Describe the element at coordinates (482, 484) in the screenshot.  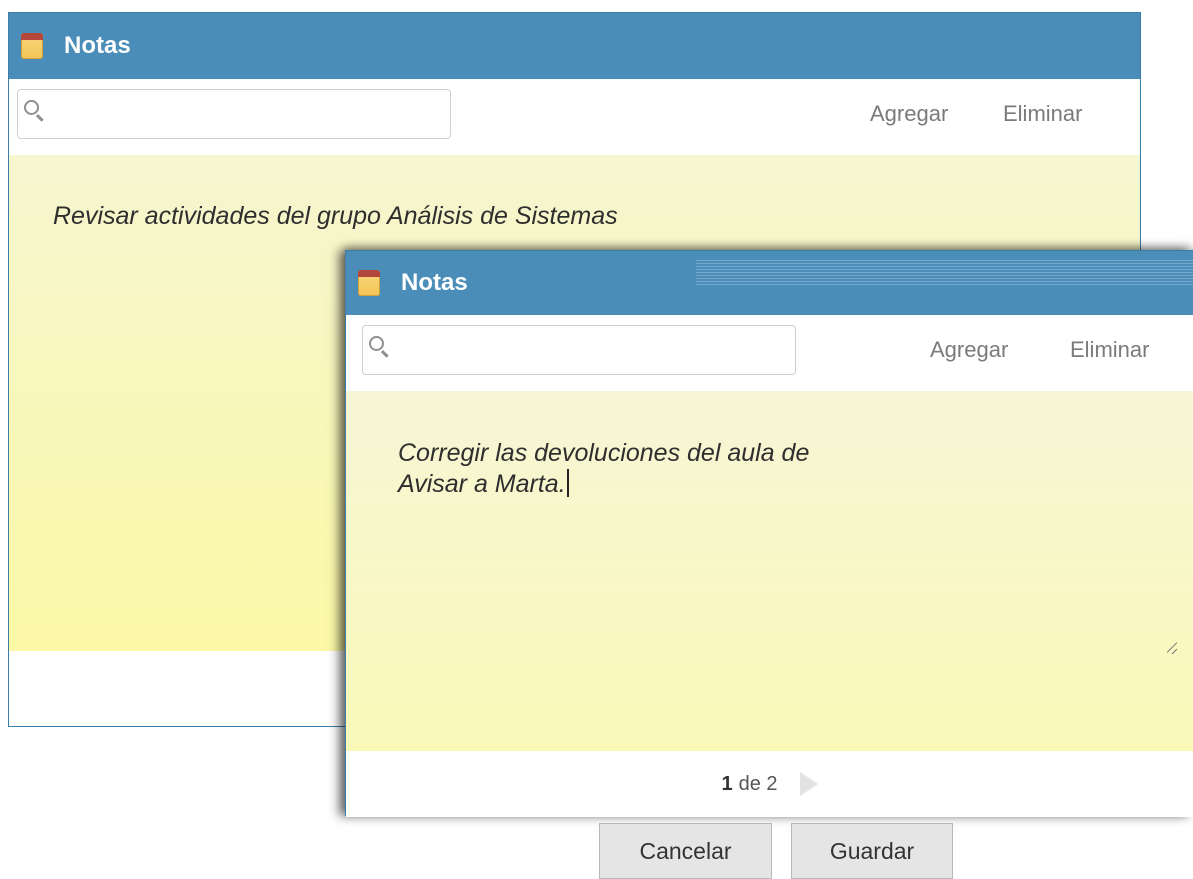
I see `note-line: Avisar a Marta.` at that location.